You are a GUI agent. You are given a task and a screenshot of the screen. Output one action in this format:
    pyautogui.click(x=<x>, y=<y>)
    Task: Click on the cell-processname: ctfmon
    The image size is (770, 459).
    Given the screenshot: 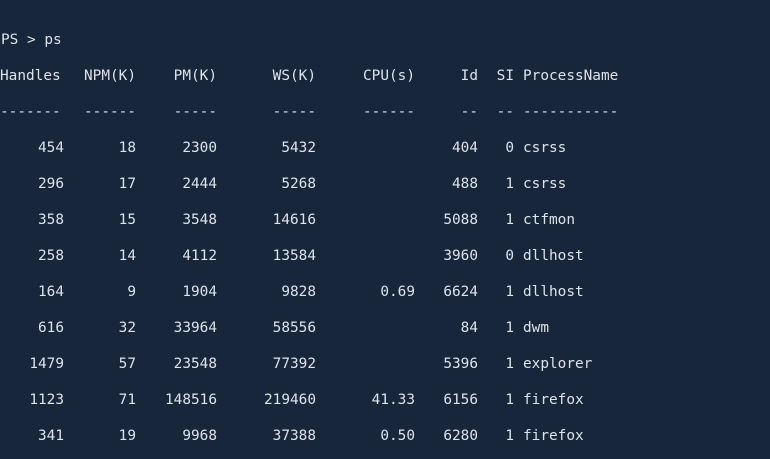 What is the action you would take?
    pyautogui.click(x=549, y=220)
    